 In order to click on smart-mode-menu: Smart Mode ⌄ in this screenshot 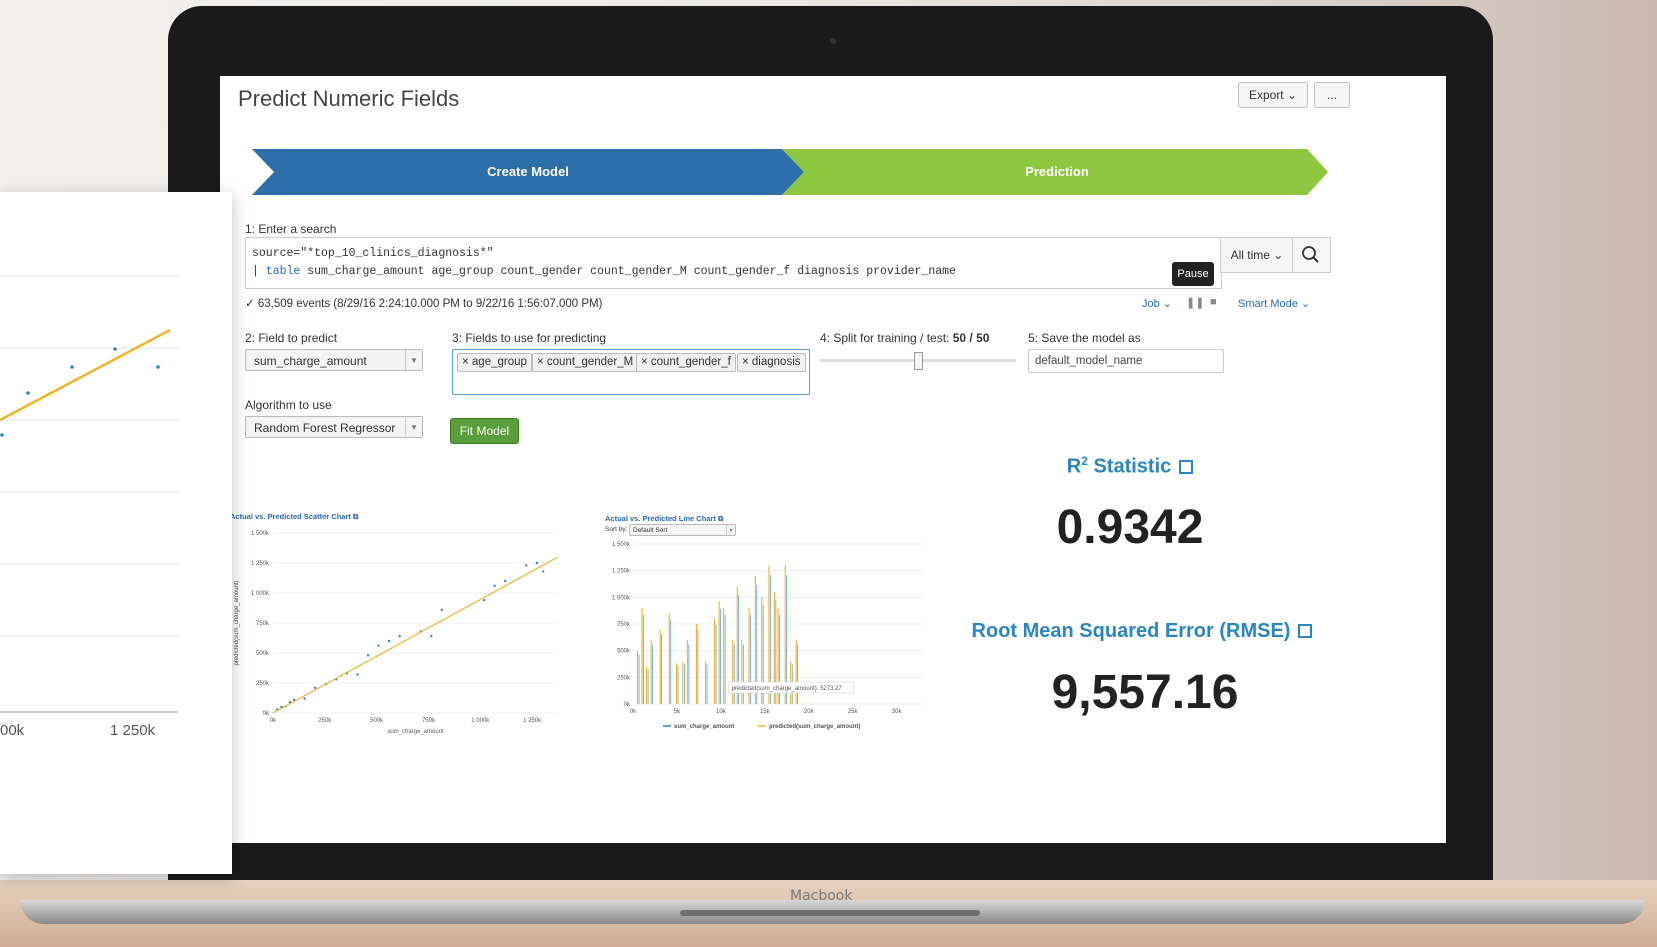, I will do `click(1274, 303)`.